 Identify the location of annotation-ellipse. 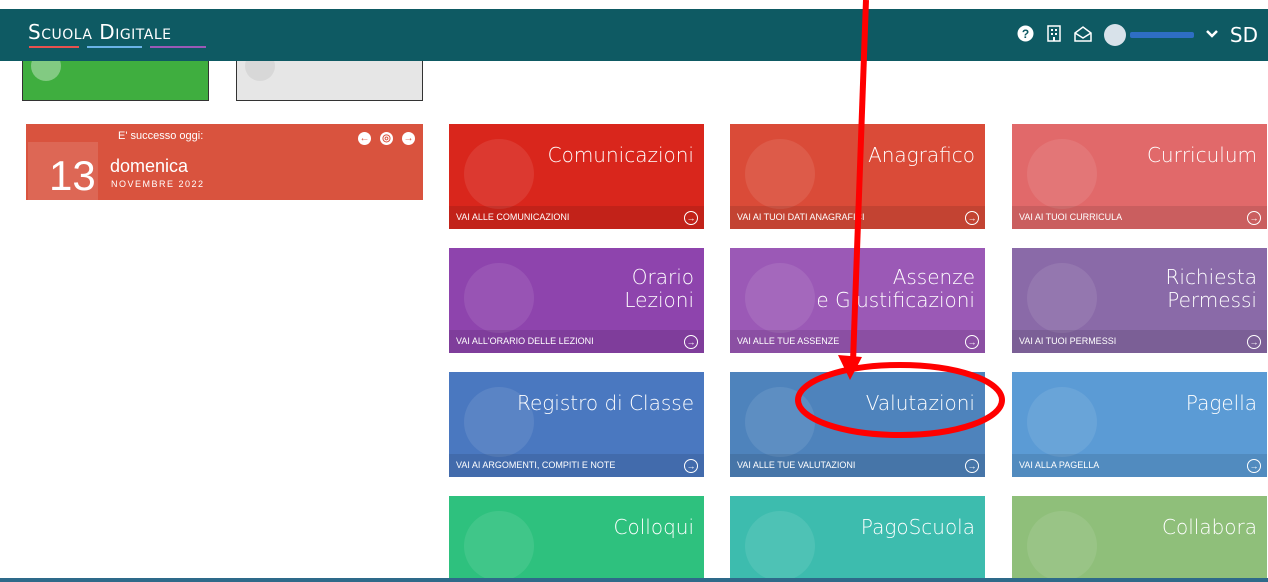
(900, 400).